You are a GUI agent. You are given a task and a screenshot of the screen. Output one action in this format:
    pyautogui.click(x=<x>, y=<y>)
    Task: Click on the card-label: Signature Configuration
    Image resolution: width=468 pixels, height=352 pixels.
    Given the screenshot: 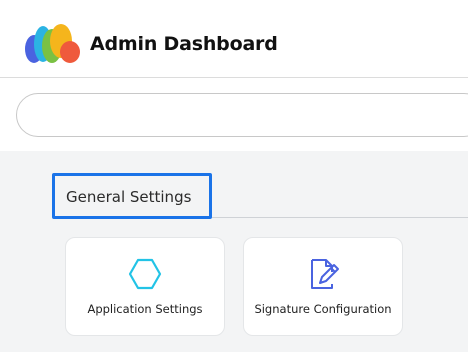 What is the action you would take?
    pyautogui.click(x=323, y=309)
    